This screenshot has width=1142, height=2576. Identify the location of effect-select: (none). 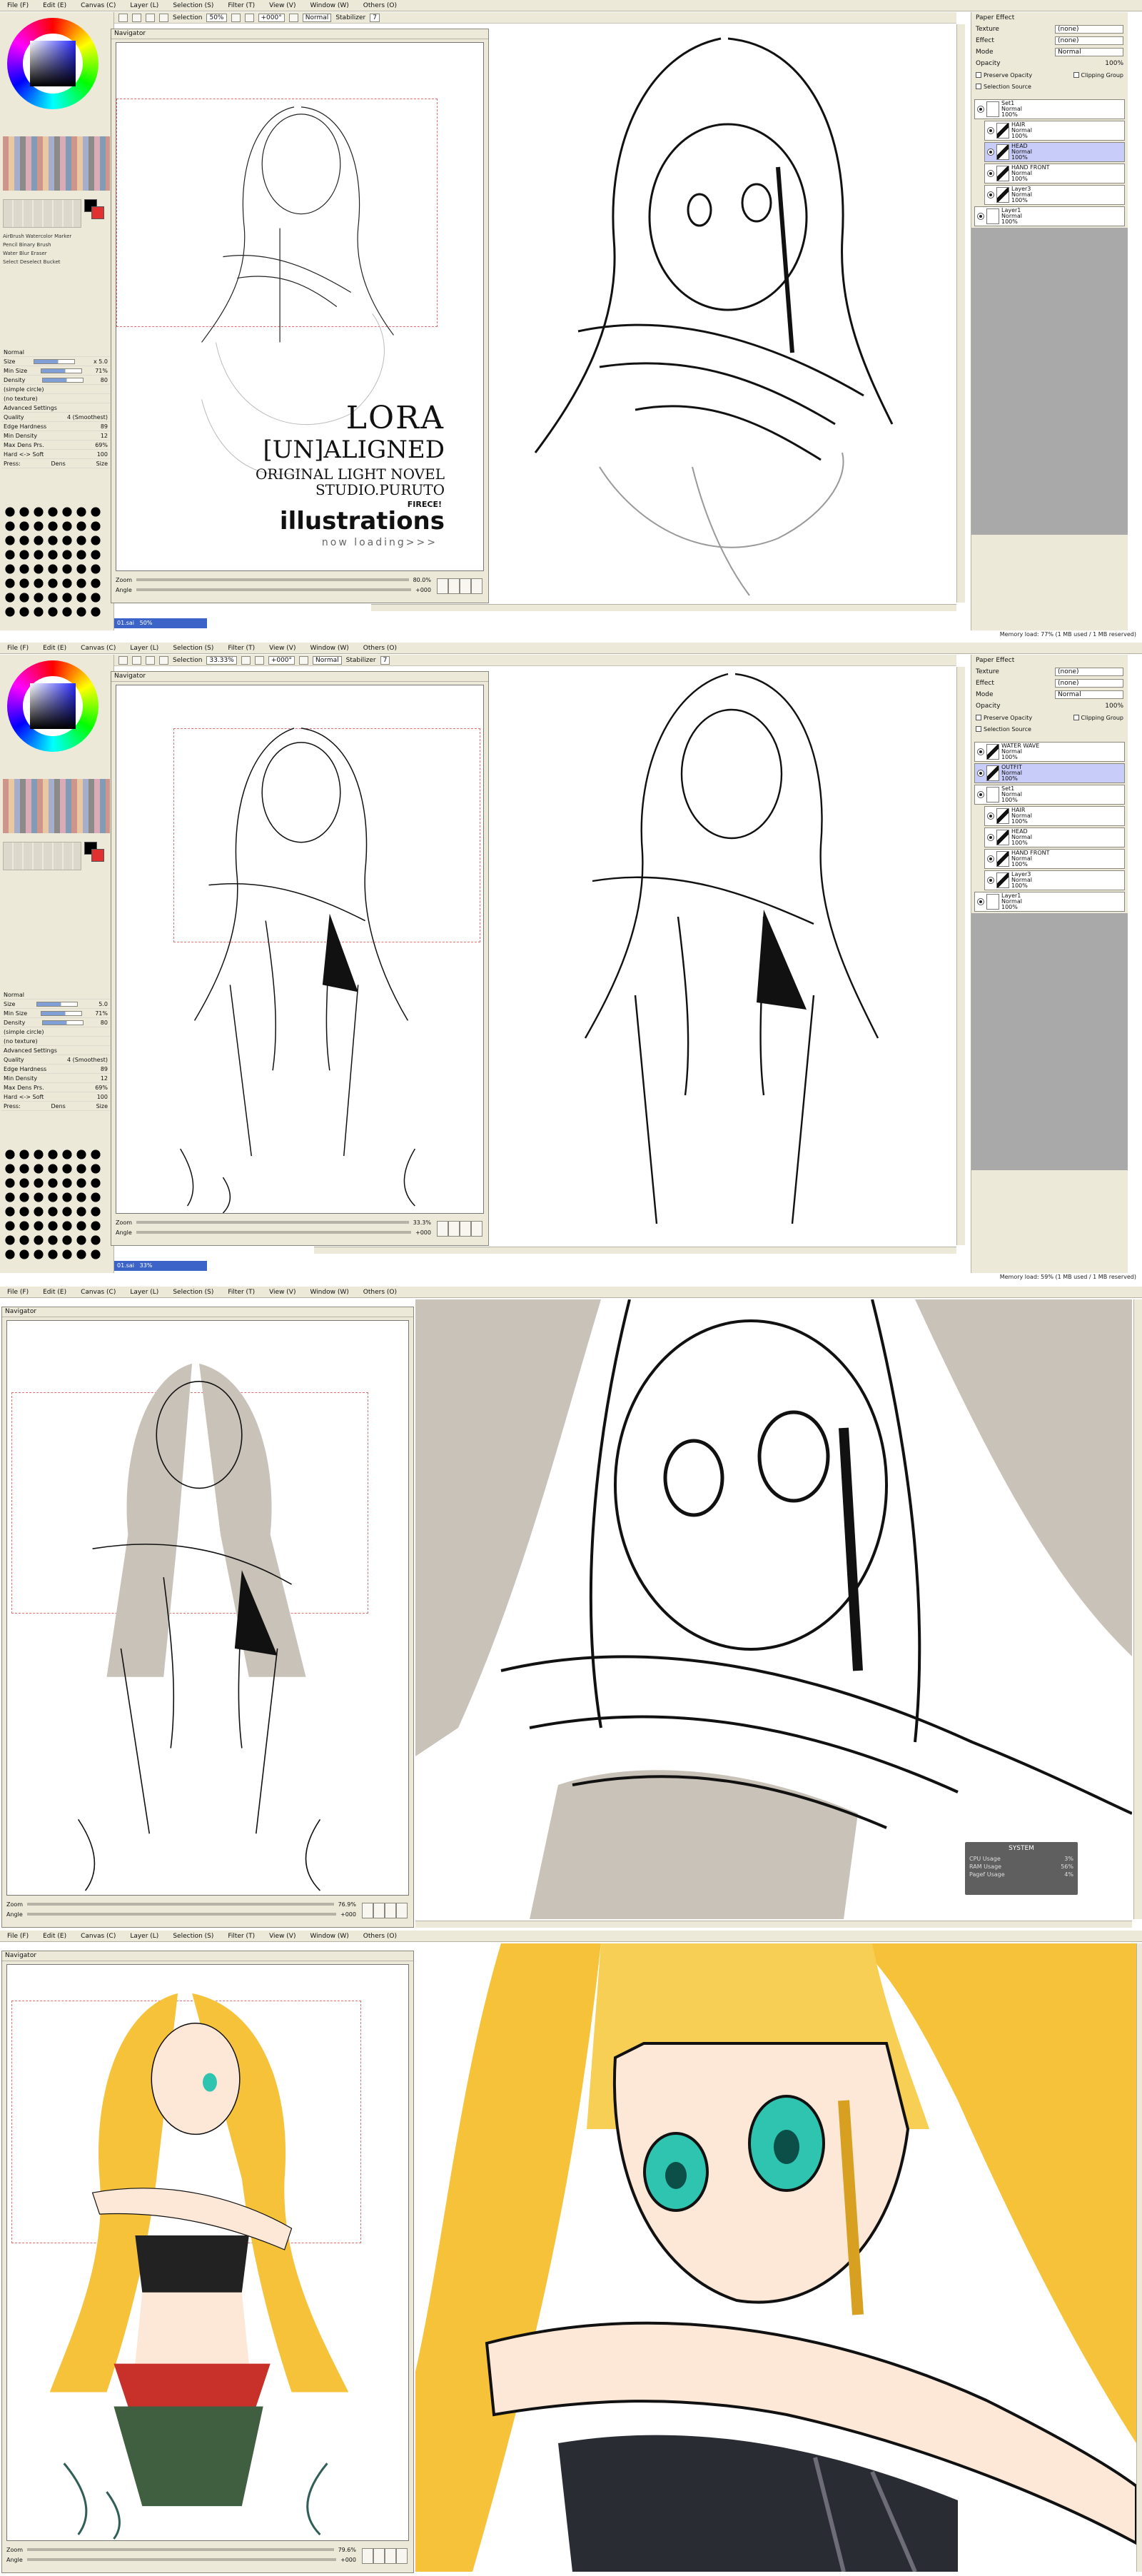
(1089, 40).